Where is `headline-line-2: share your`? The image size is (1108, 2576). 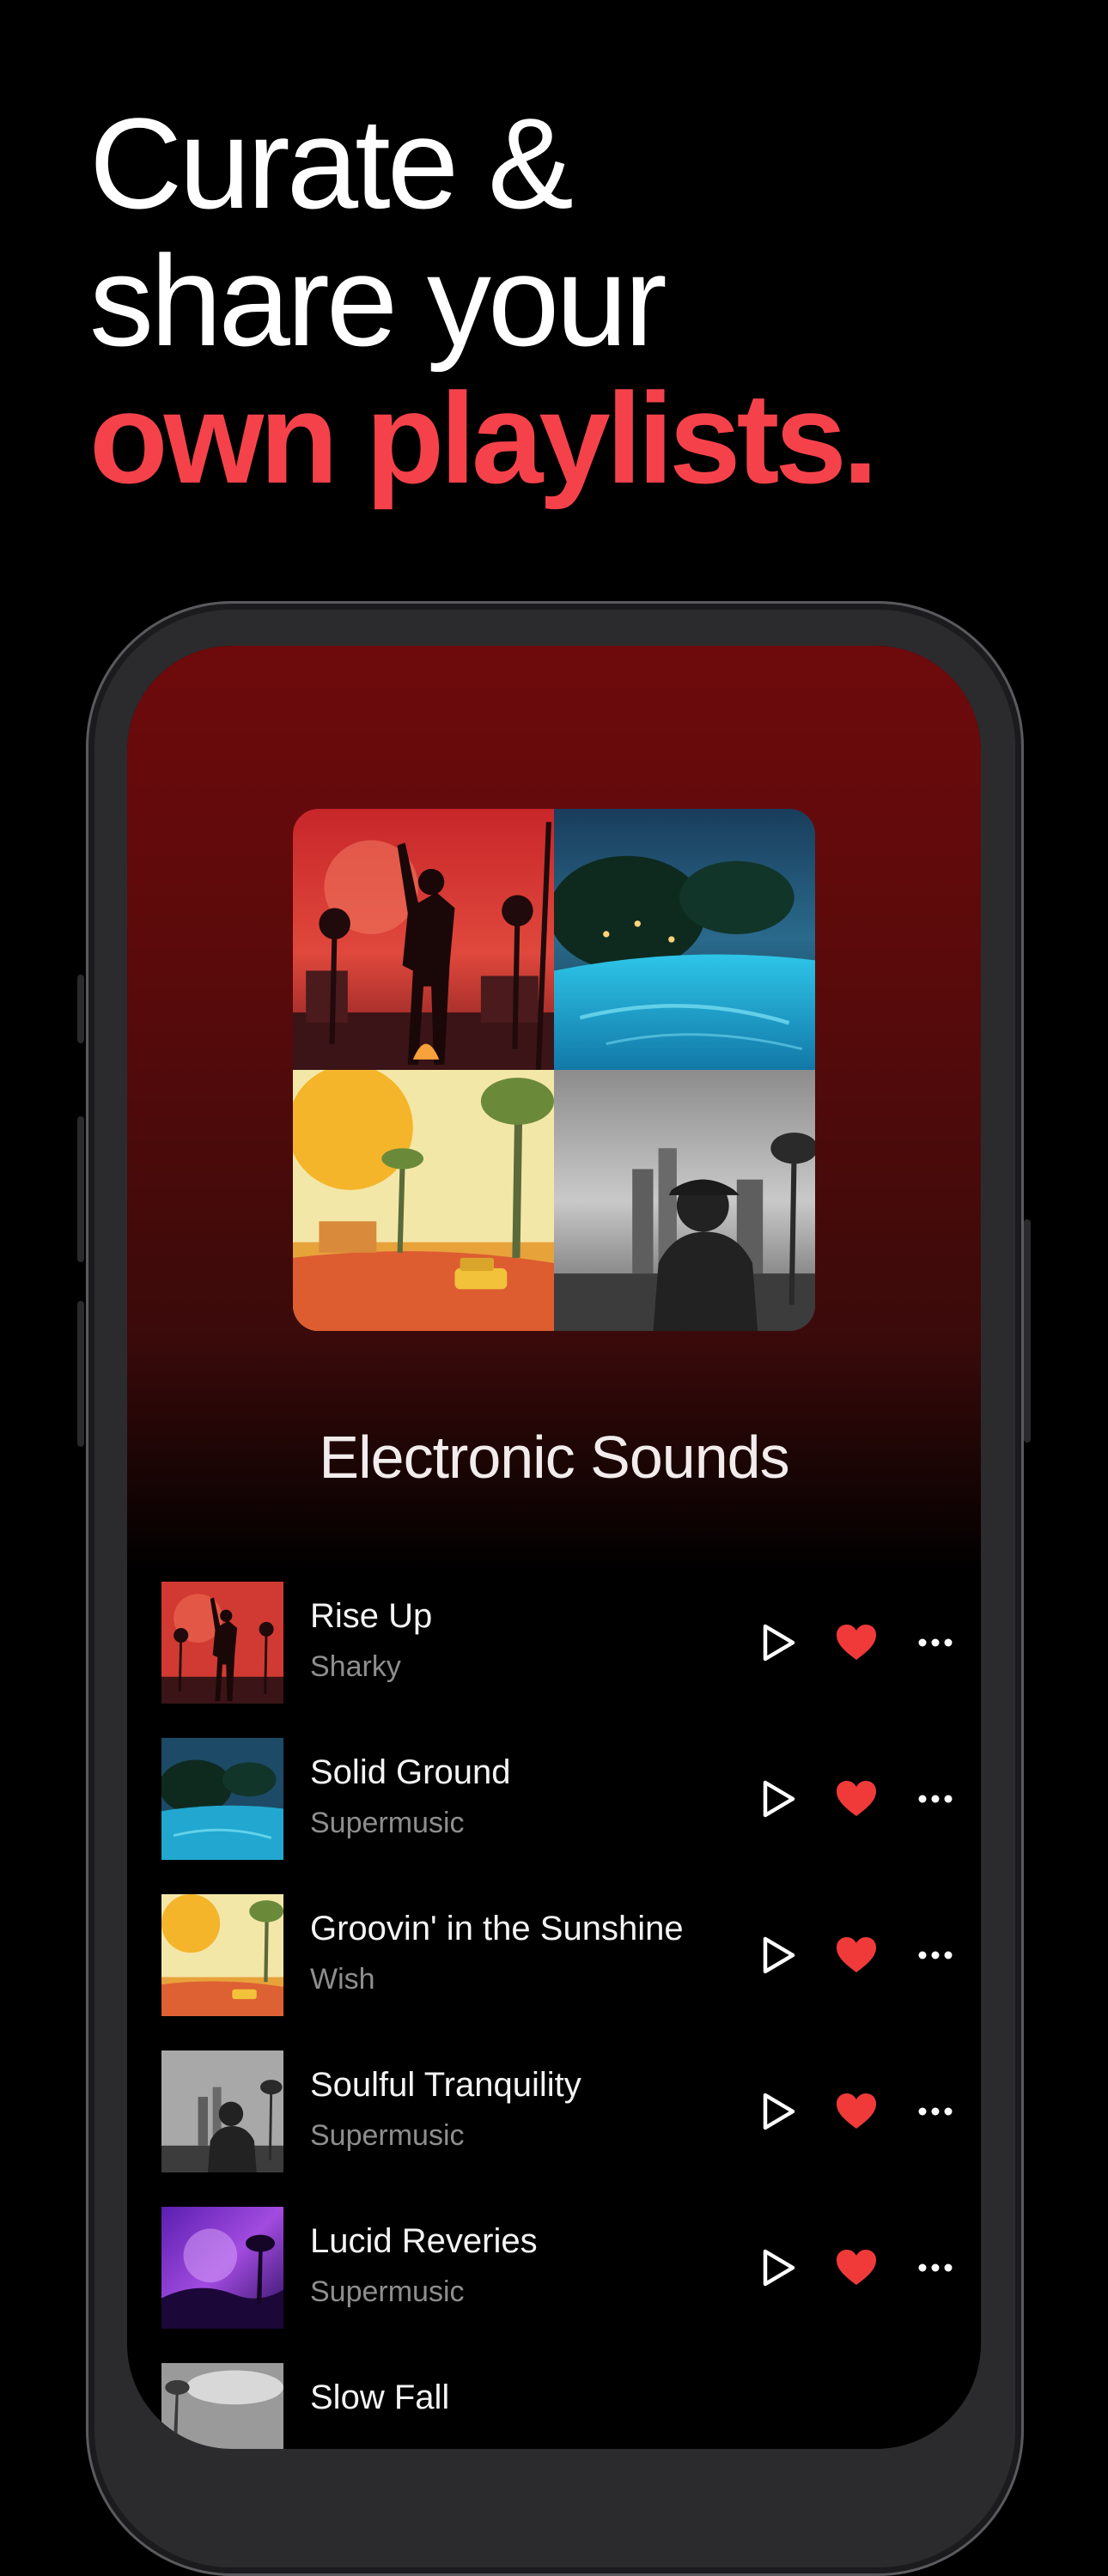
headline-line-2: share your is located at coordinates (378, 301).